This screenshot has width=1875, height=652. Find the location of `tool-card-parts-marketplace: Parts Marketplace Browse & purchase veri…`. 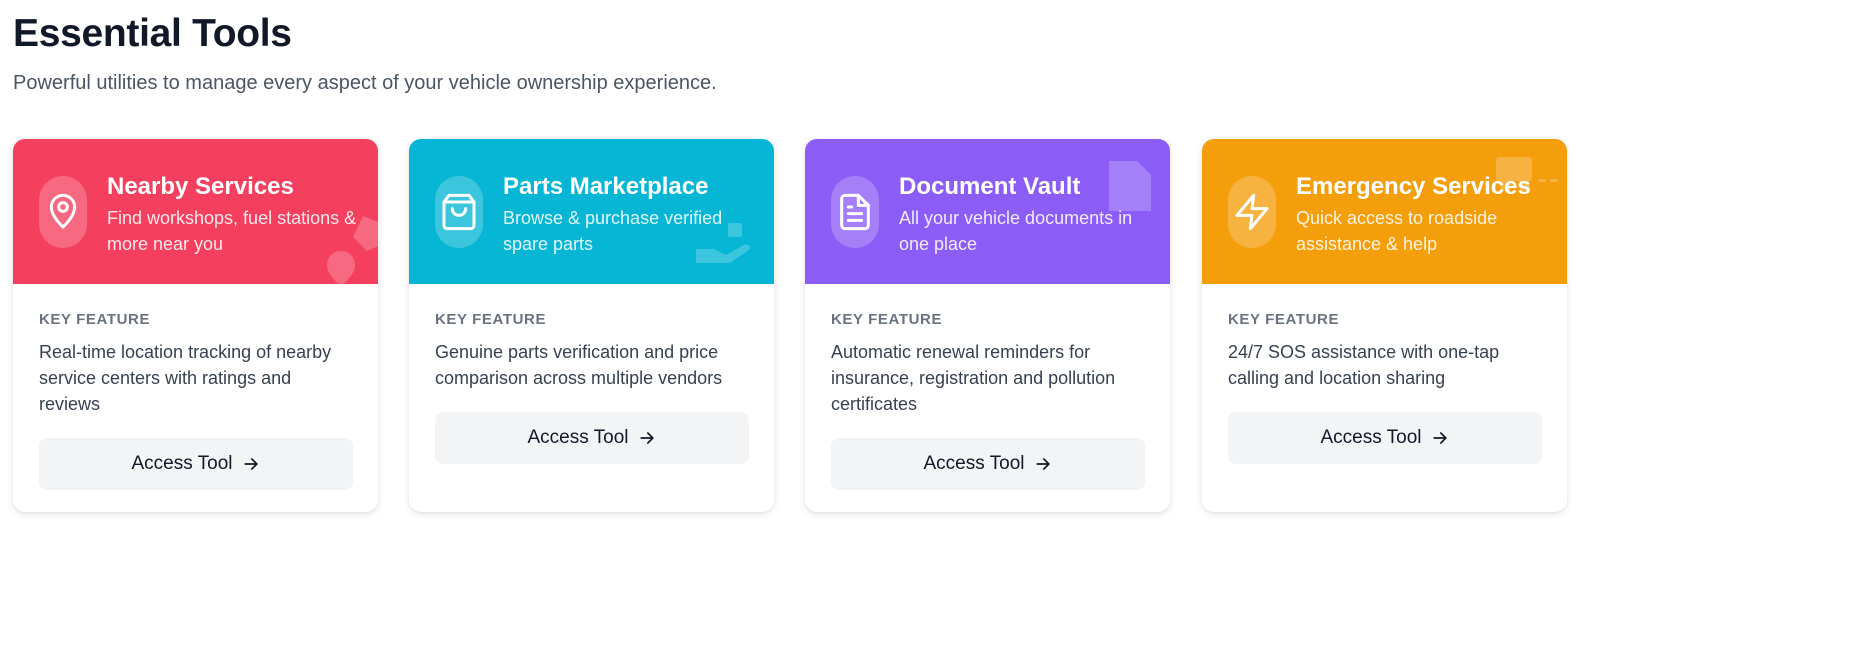

tool-card-parts-marketplace: Parts Marketplace Browse & purchase veri… is located at coordinates (591, 325).